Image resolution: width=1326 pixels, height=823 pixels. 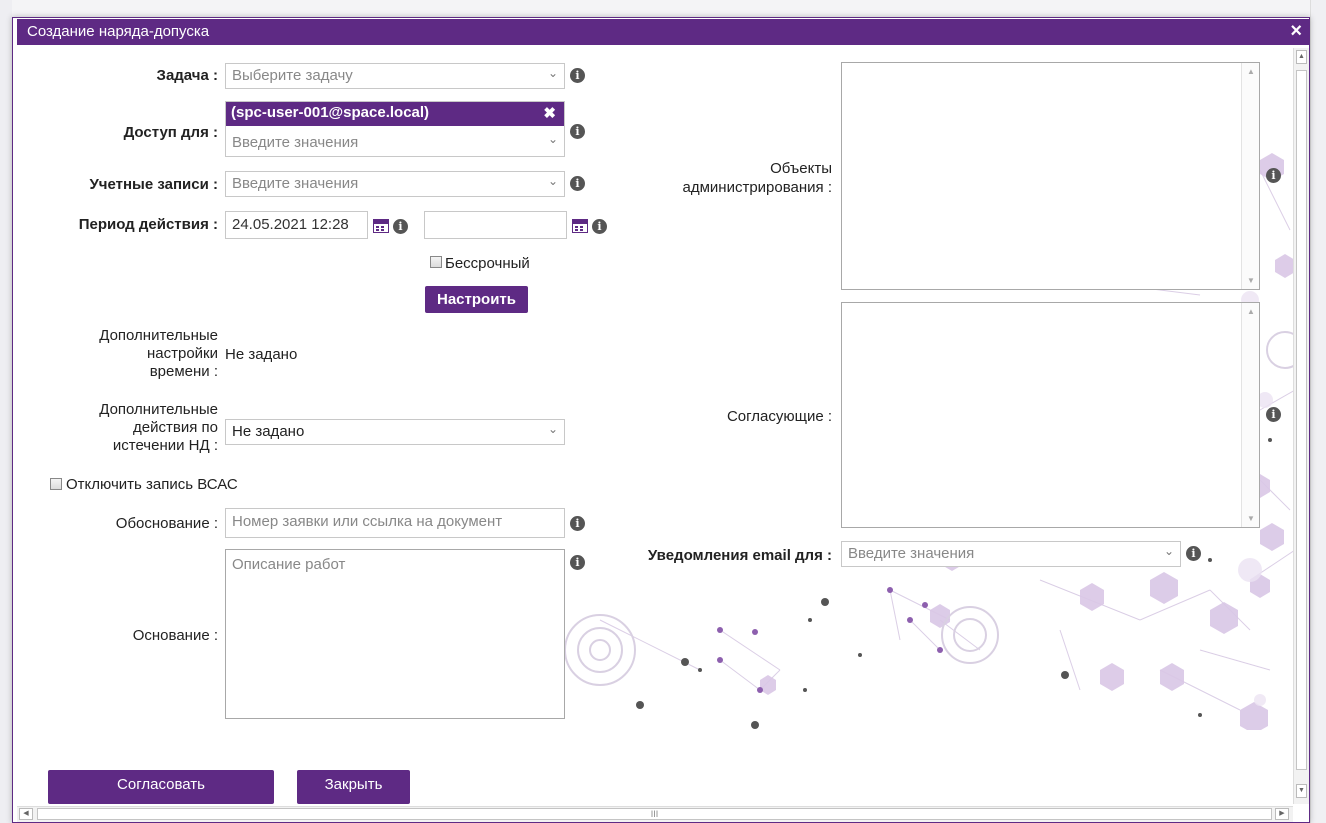 What do you see at coordinates (295, 183) in the screenshot?
I see `accounts-placeholder: Введите значения` at bounding box center [295, 183].